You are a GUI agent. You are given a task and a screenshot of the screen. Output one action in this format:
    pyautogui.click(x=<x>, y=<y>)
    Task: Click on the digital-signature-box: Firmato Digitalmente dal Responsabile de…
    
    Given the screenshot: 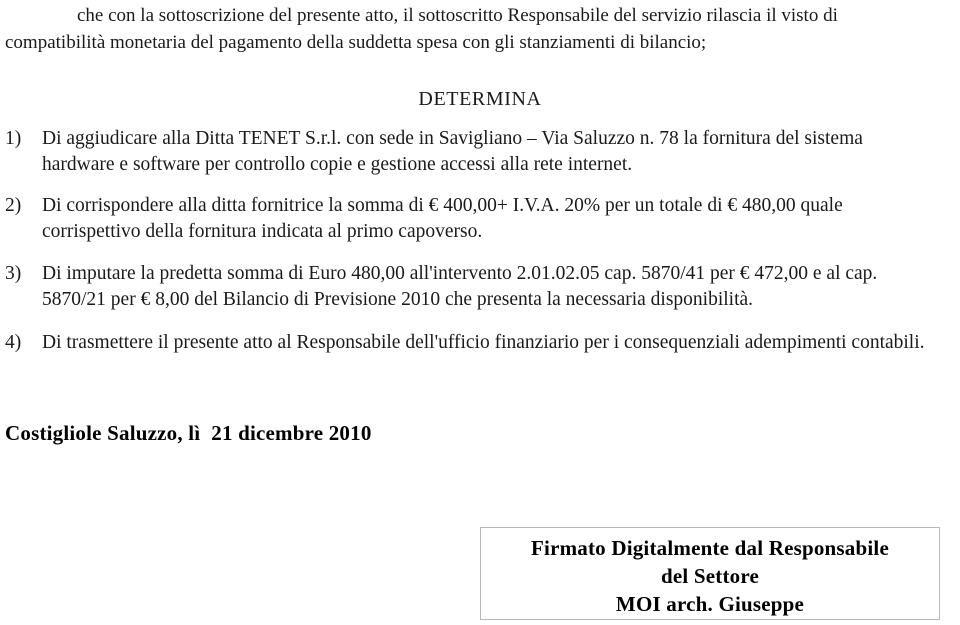 What is the action you would take?
    pyautogui.click(x=710, y=573)
    